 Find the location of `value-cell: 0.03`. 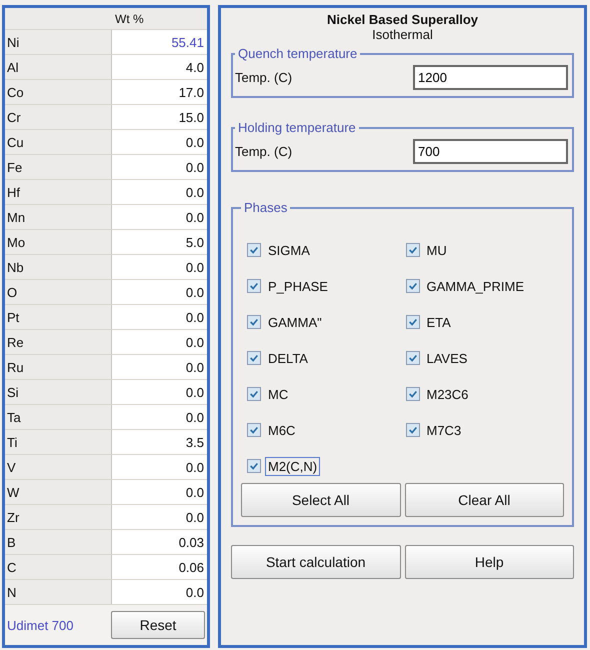

value-cell: 0.03 is located at coordinates (159, 542).